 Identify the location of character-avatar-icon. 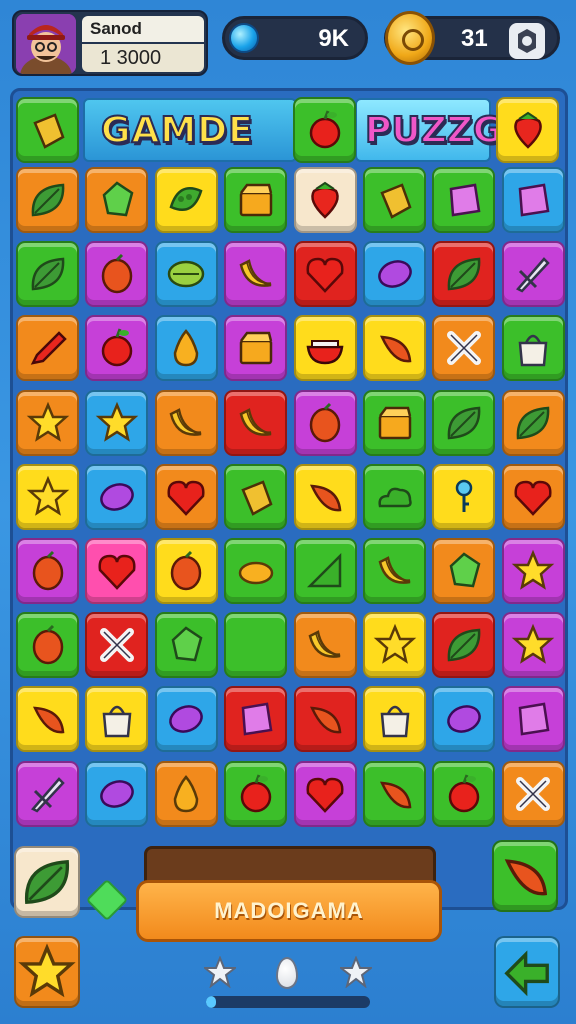
(46, 44).